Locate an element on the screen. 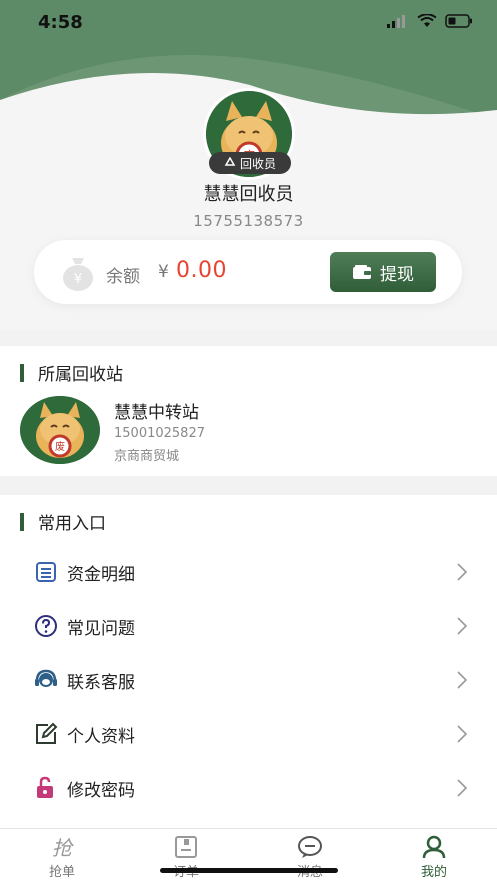 This screenshot has width=497, height=884. tab-me: 我的 is located at coordinates (434, 856).